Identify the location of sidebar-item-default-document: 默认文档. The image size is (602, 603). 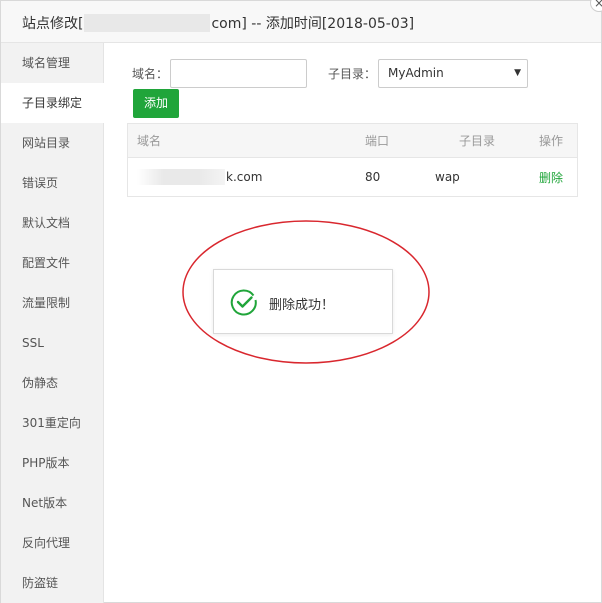
(52, 223).